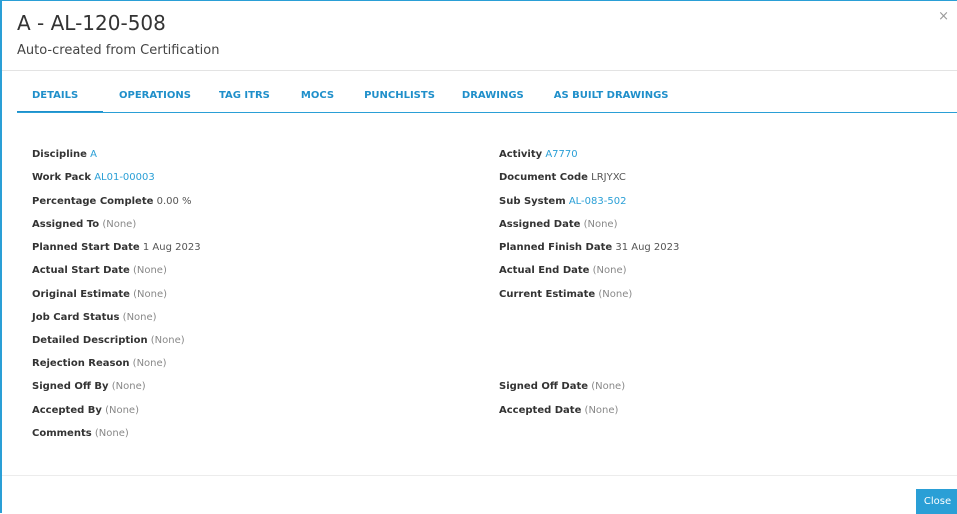  What do you see at coordinates (544, 386) in the screenshot?
I see `field-label: Signed Off Date` at bounding box center [544, 386].